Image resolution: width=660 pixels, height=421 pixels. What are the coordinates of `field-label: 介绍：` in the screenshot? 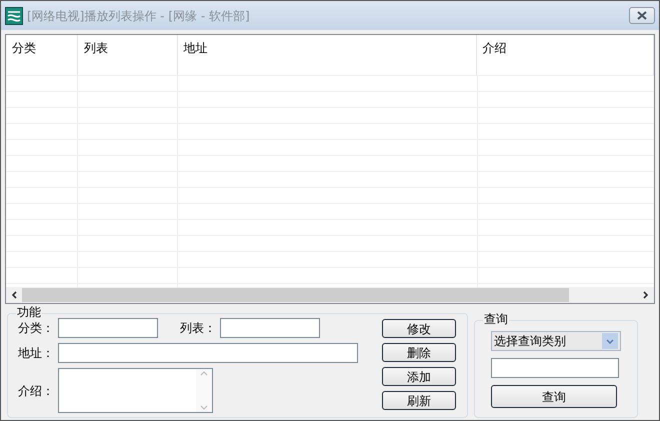 It's located at (36, 391).